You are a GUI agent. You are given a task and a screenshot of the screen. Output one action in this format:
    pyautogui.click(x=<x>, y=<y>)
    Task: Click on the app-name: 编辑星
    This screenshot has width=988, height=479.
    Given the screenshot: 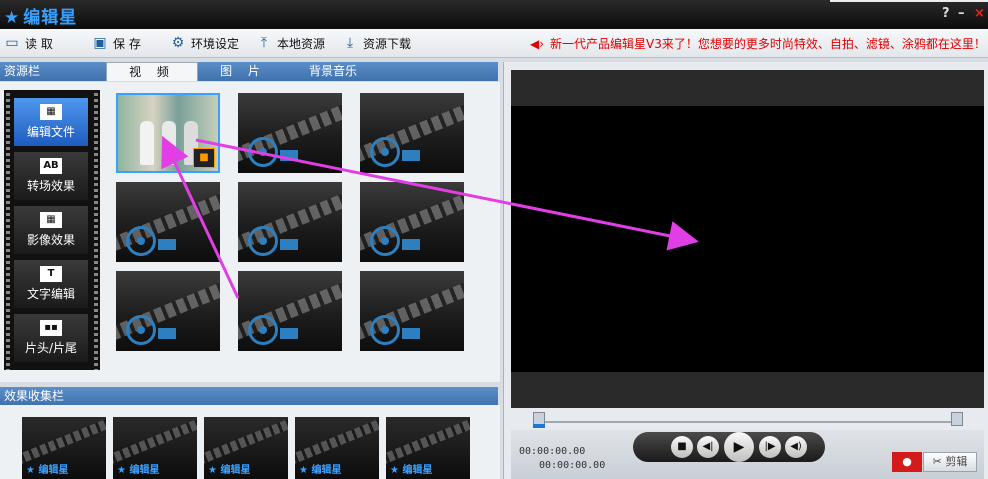 What is the action you would take?
    pyautogui.click(x=50, y=18)
    